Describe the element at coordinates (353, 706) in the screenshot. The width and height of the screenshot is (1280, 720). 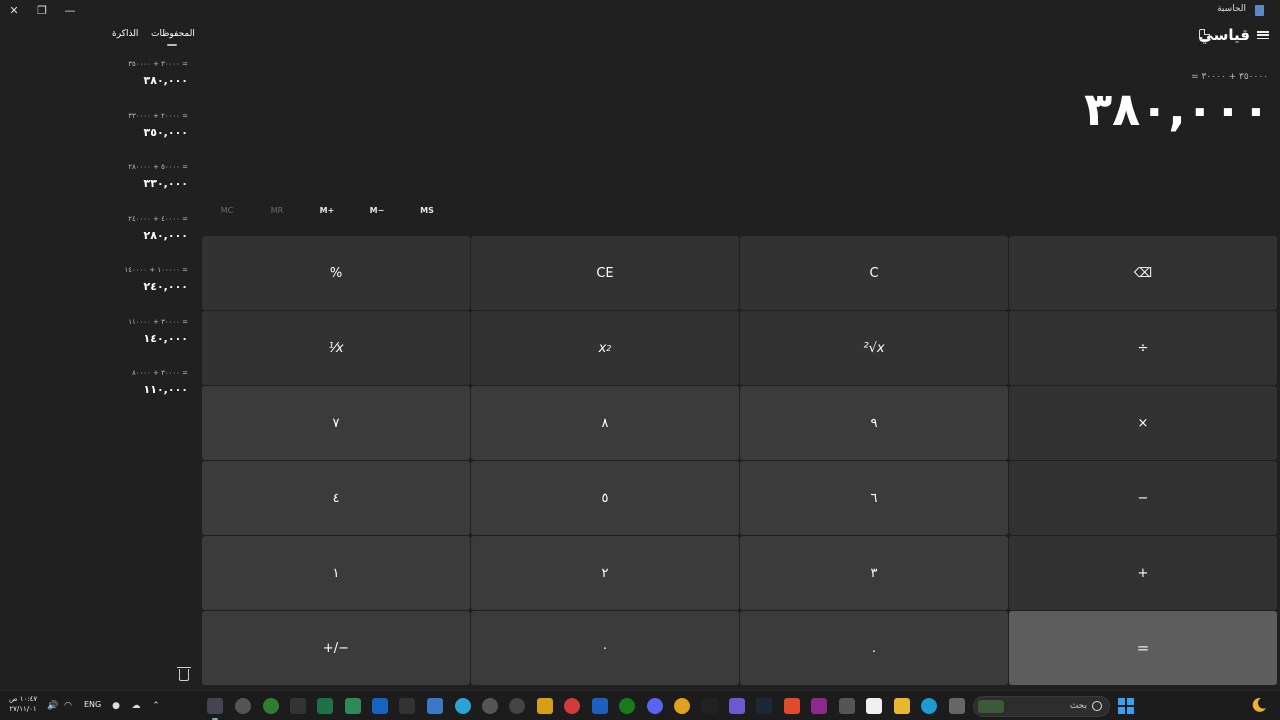
I see `sheets-taskbar-icon` at that location.